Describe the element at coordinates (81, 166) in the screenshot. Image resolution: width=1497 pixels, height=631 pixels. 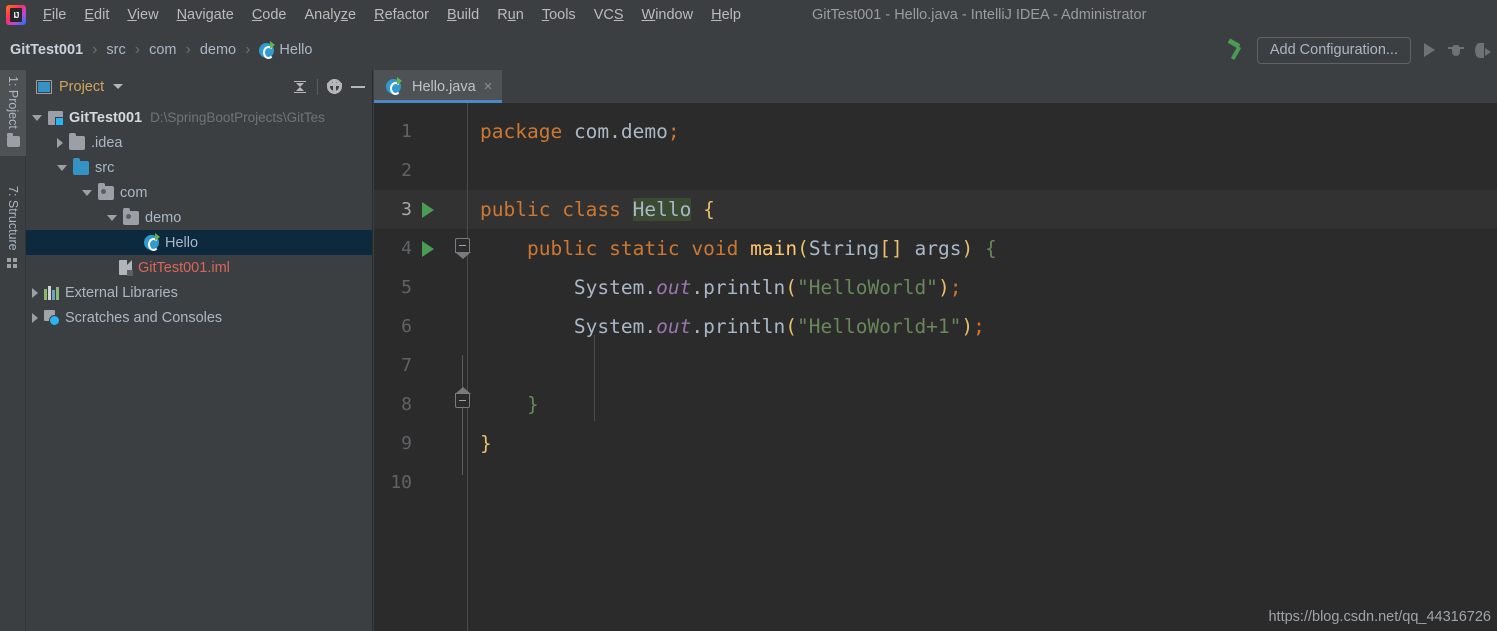
I see `source-folder-icon` at that location.